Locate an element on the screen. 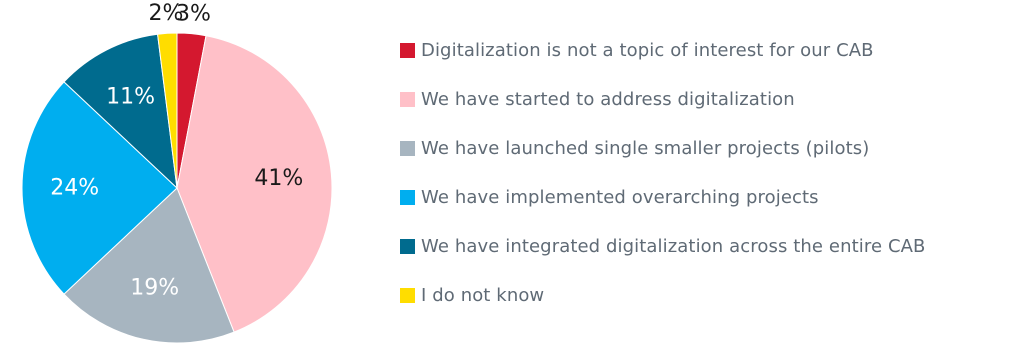 The height and width of the screenshot is (358, 1021). slice-label-6: 2% is located at coordinates (166, 13).